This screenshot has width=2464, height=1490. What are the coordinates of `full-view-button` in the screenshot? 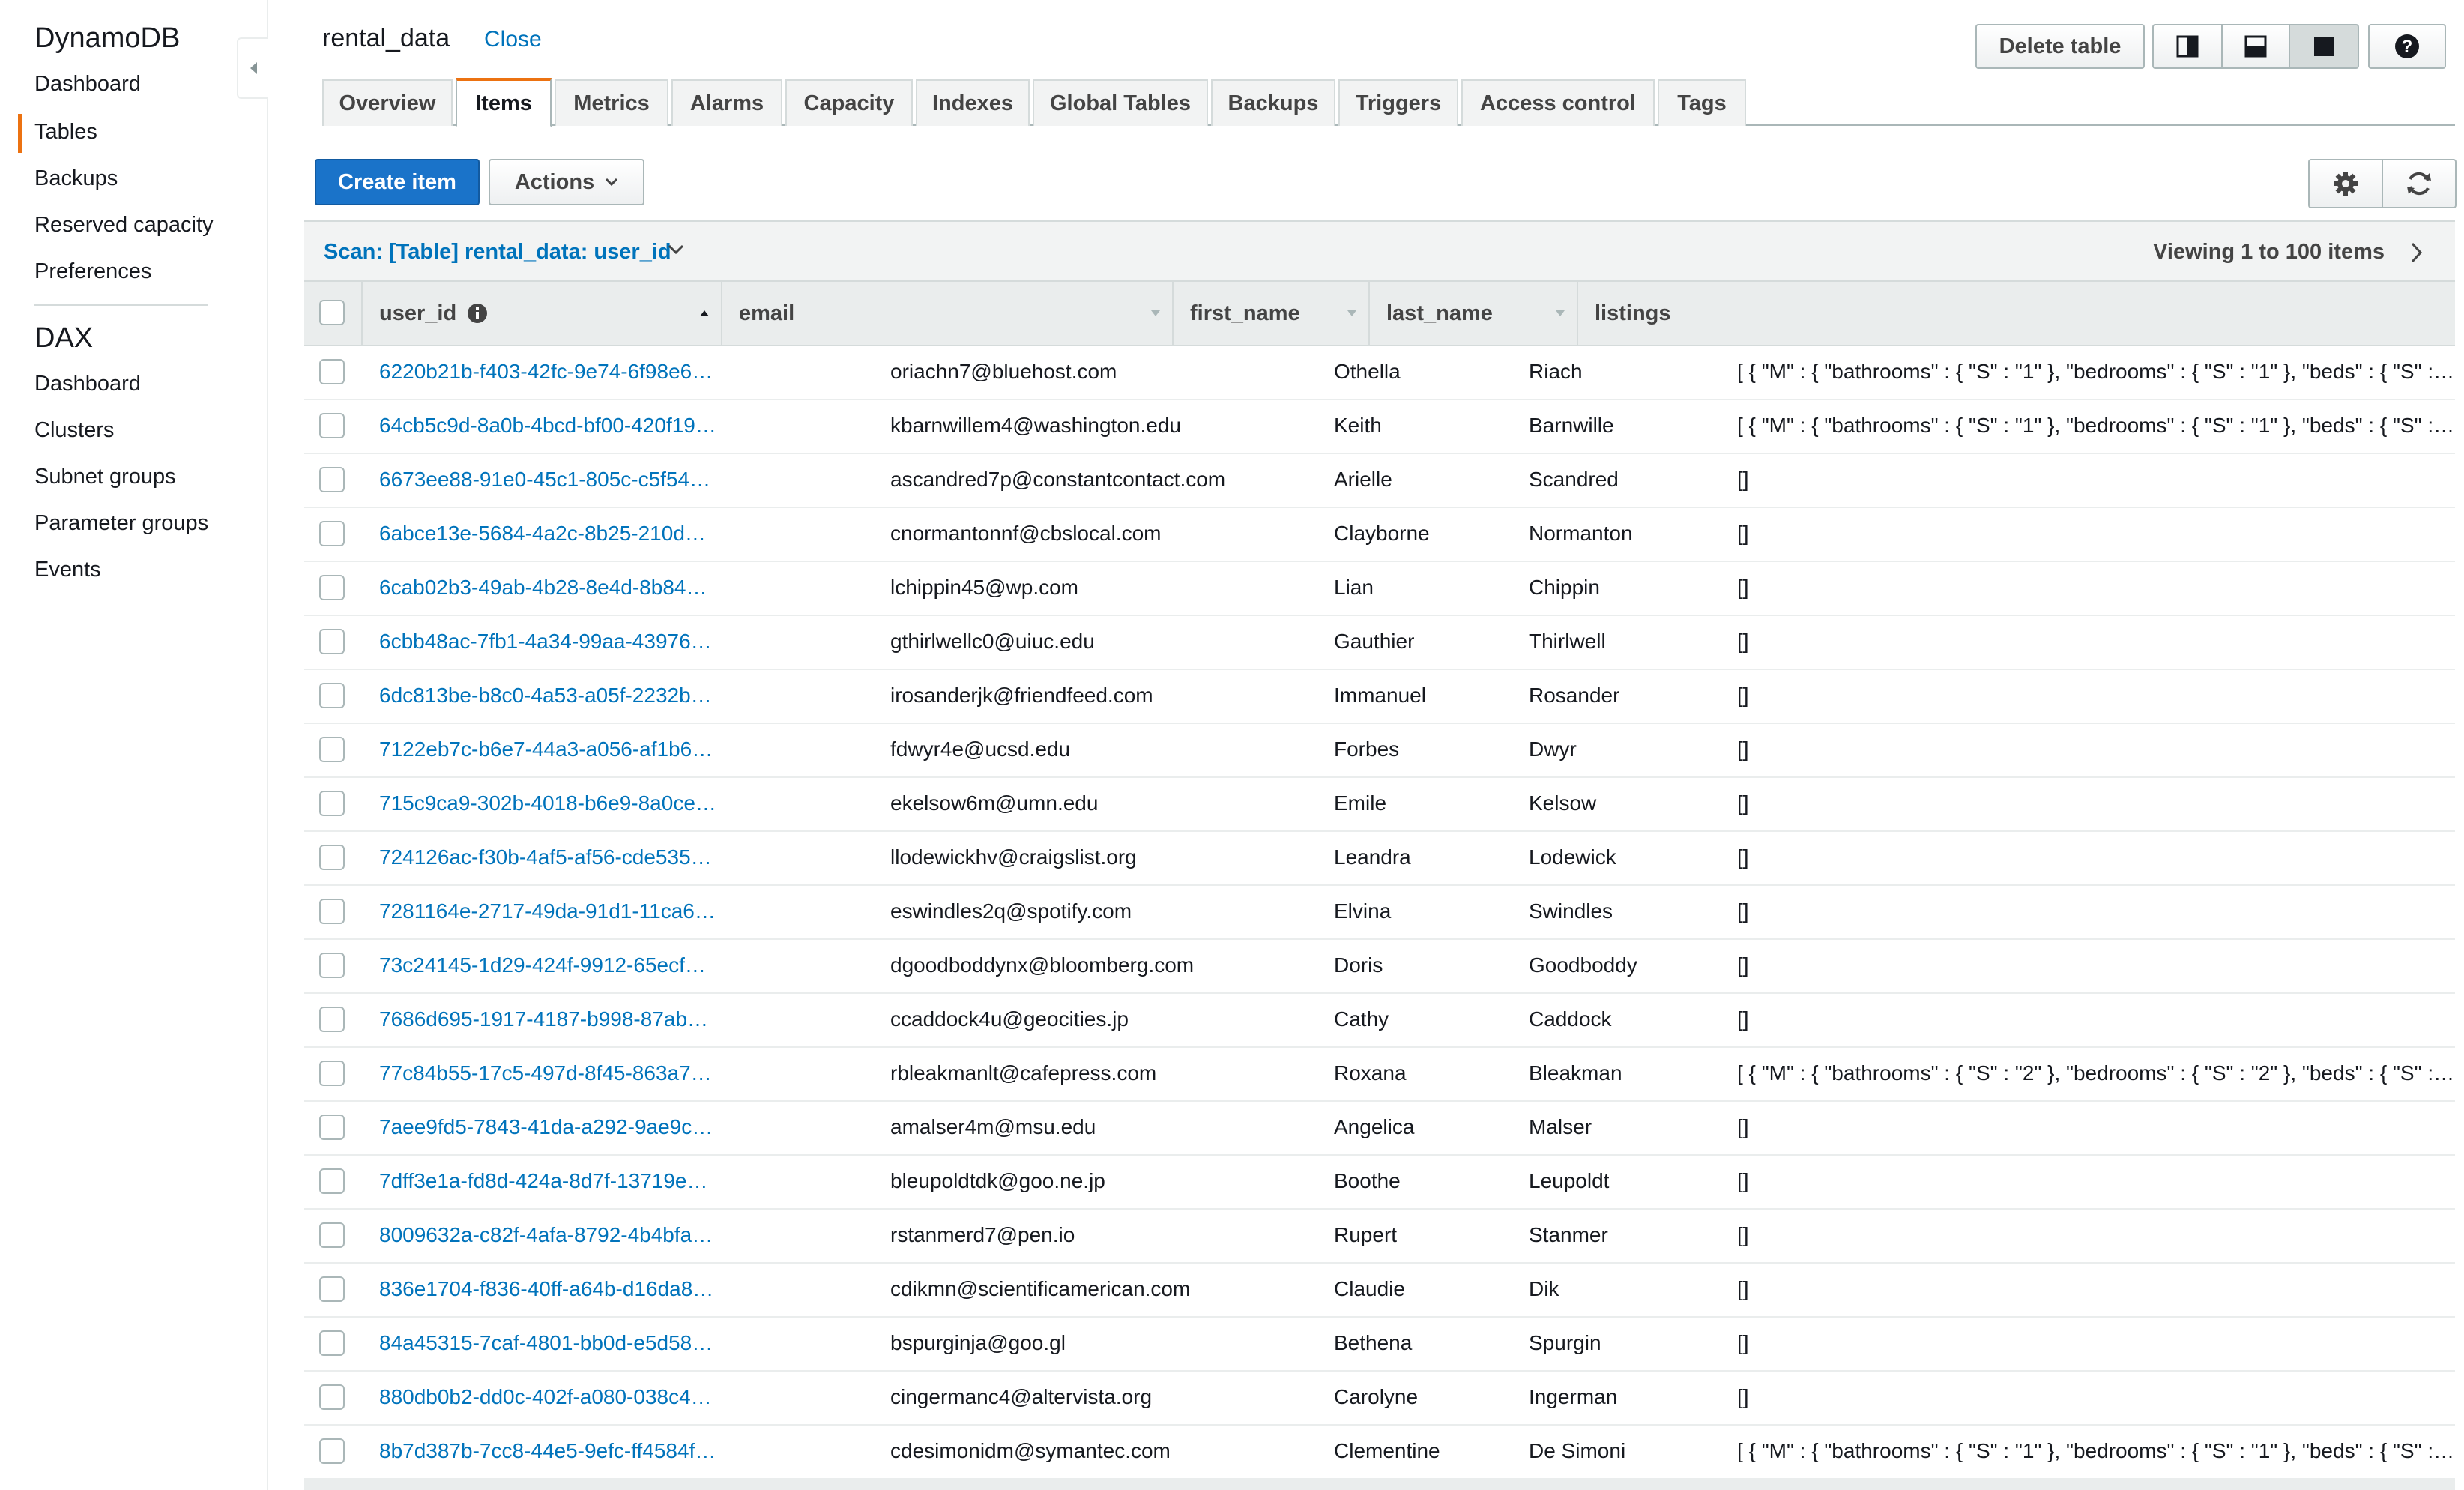 It's located at (2324, 46).